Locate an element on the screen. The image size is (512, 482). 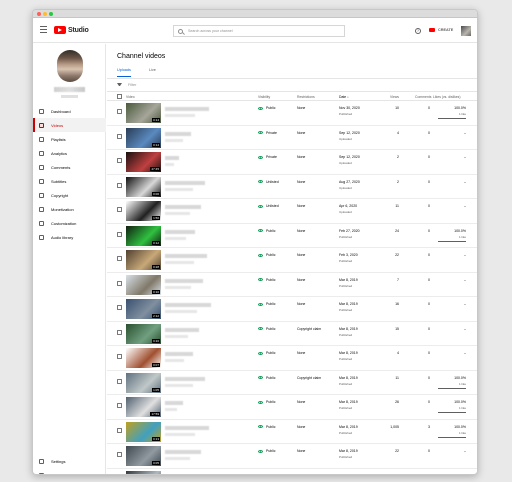
sidebar-item-send-feedback: Send feedback is located at coordinates (69, 471).